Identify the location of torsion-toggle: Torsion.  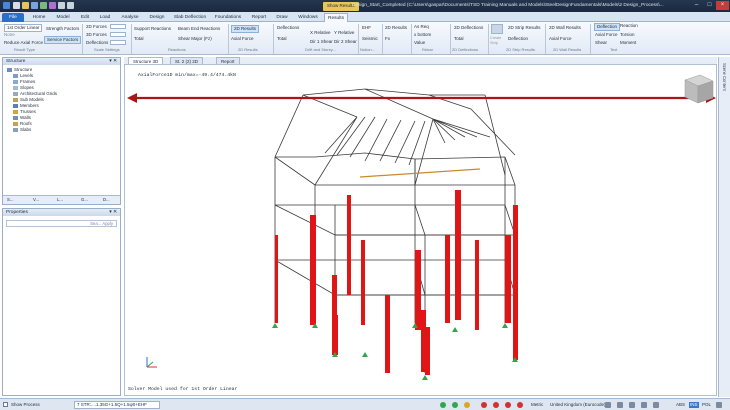
(627, 35).